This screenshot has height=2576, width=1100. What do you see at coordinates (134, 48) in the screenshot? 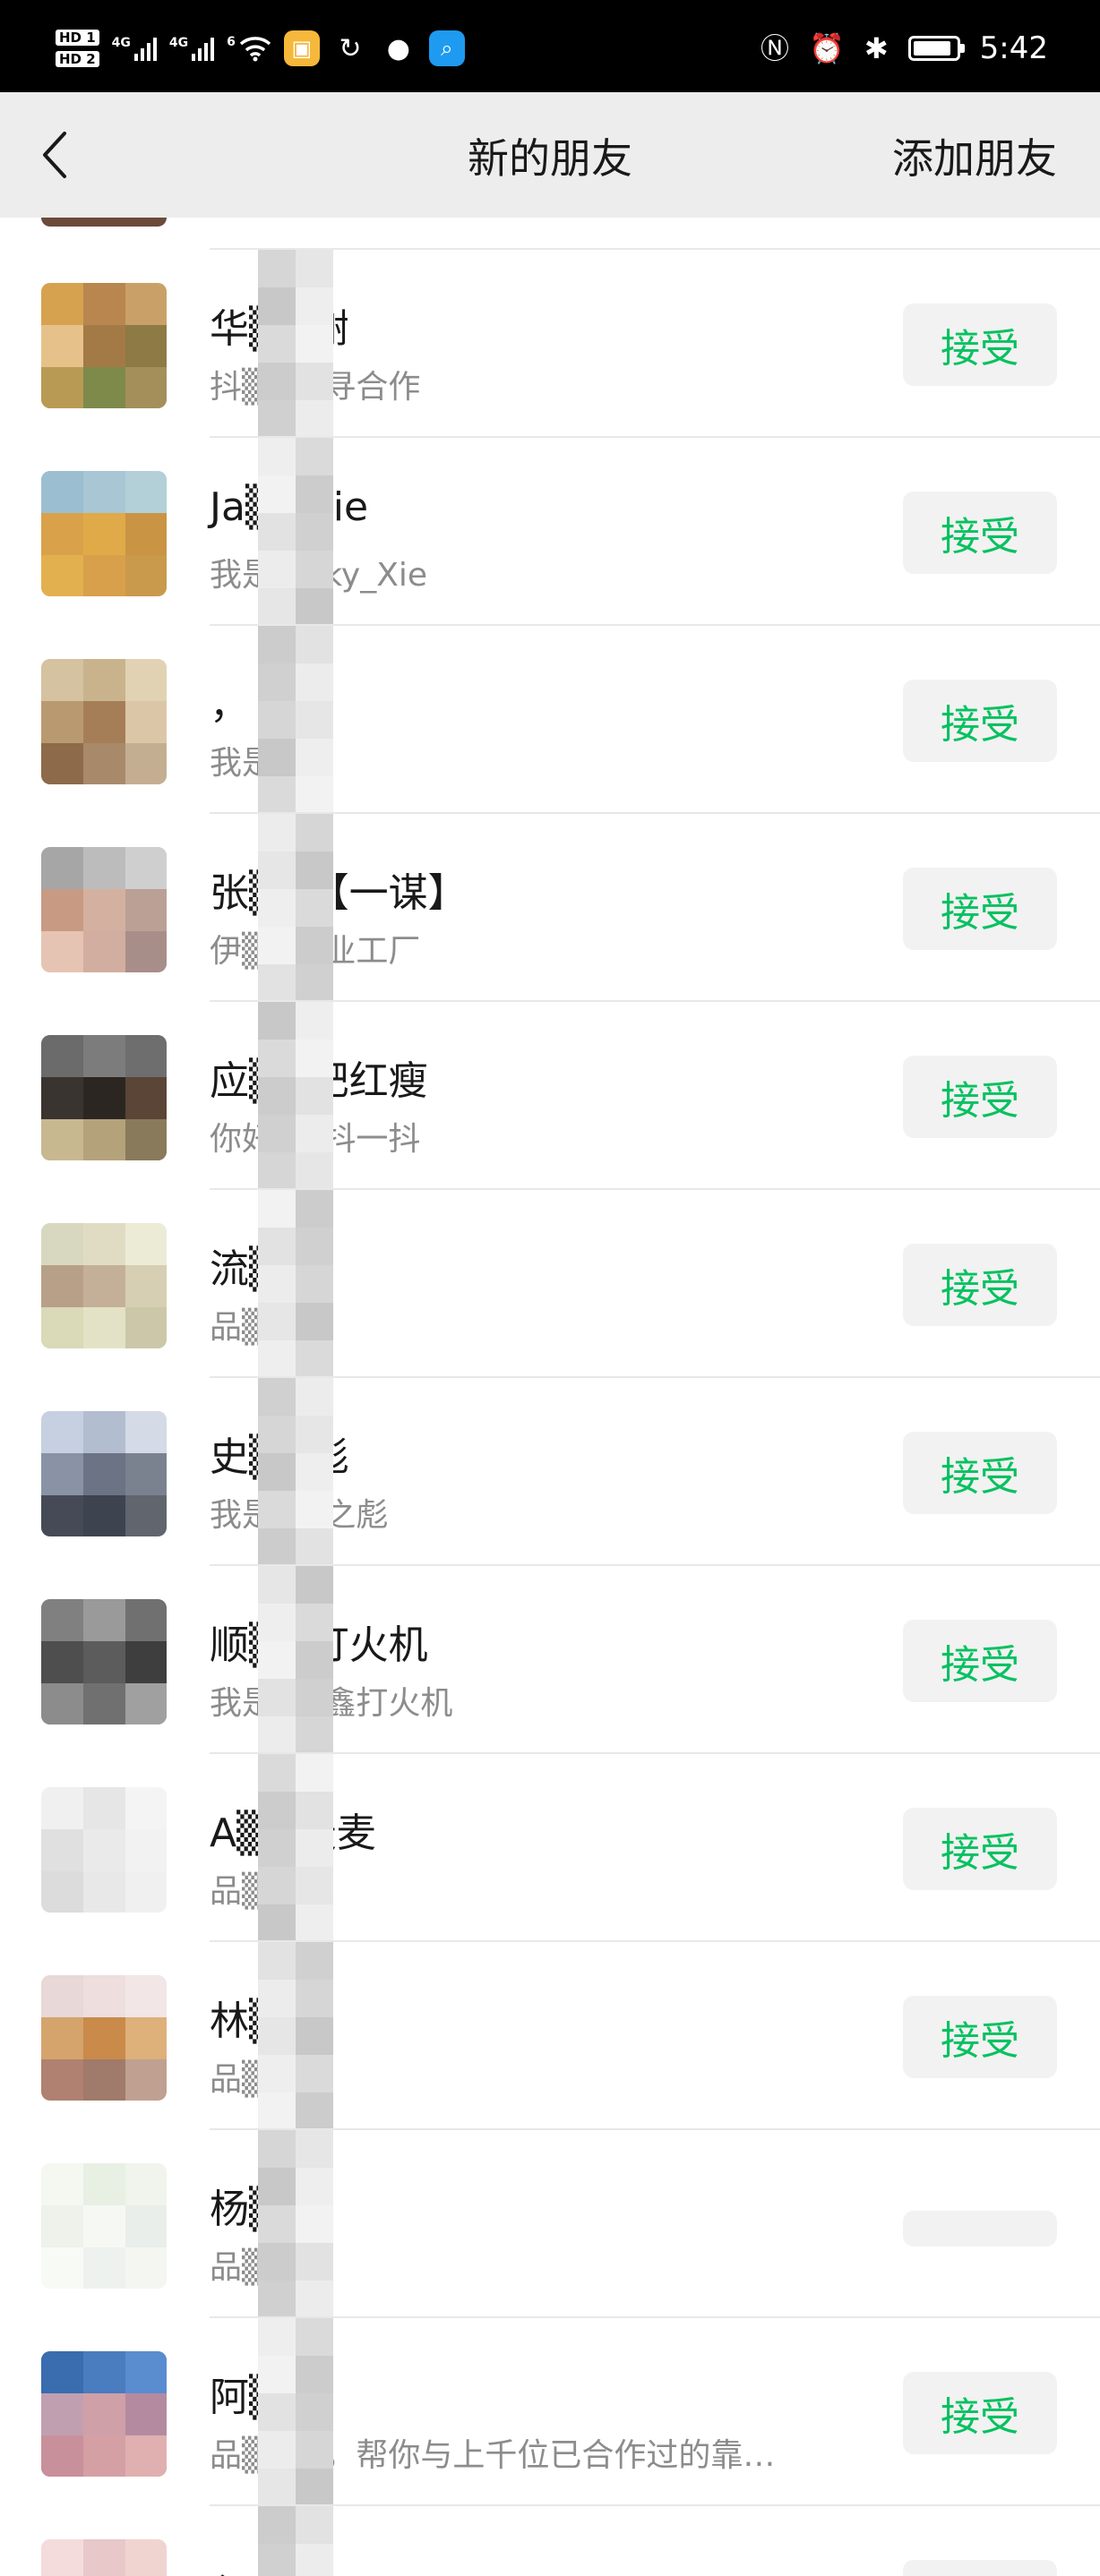
I see `signal-1: 4G` at bounding box center [134, 48].